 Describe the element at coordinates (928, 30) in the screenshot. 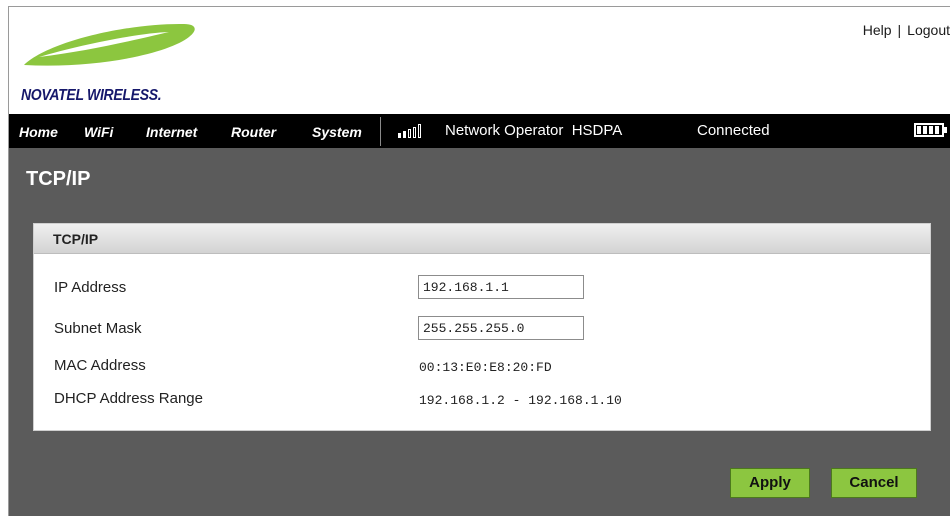

I see `logout-link: Logout` at that location.